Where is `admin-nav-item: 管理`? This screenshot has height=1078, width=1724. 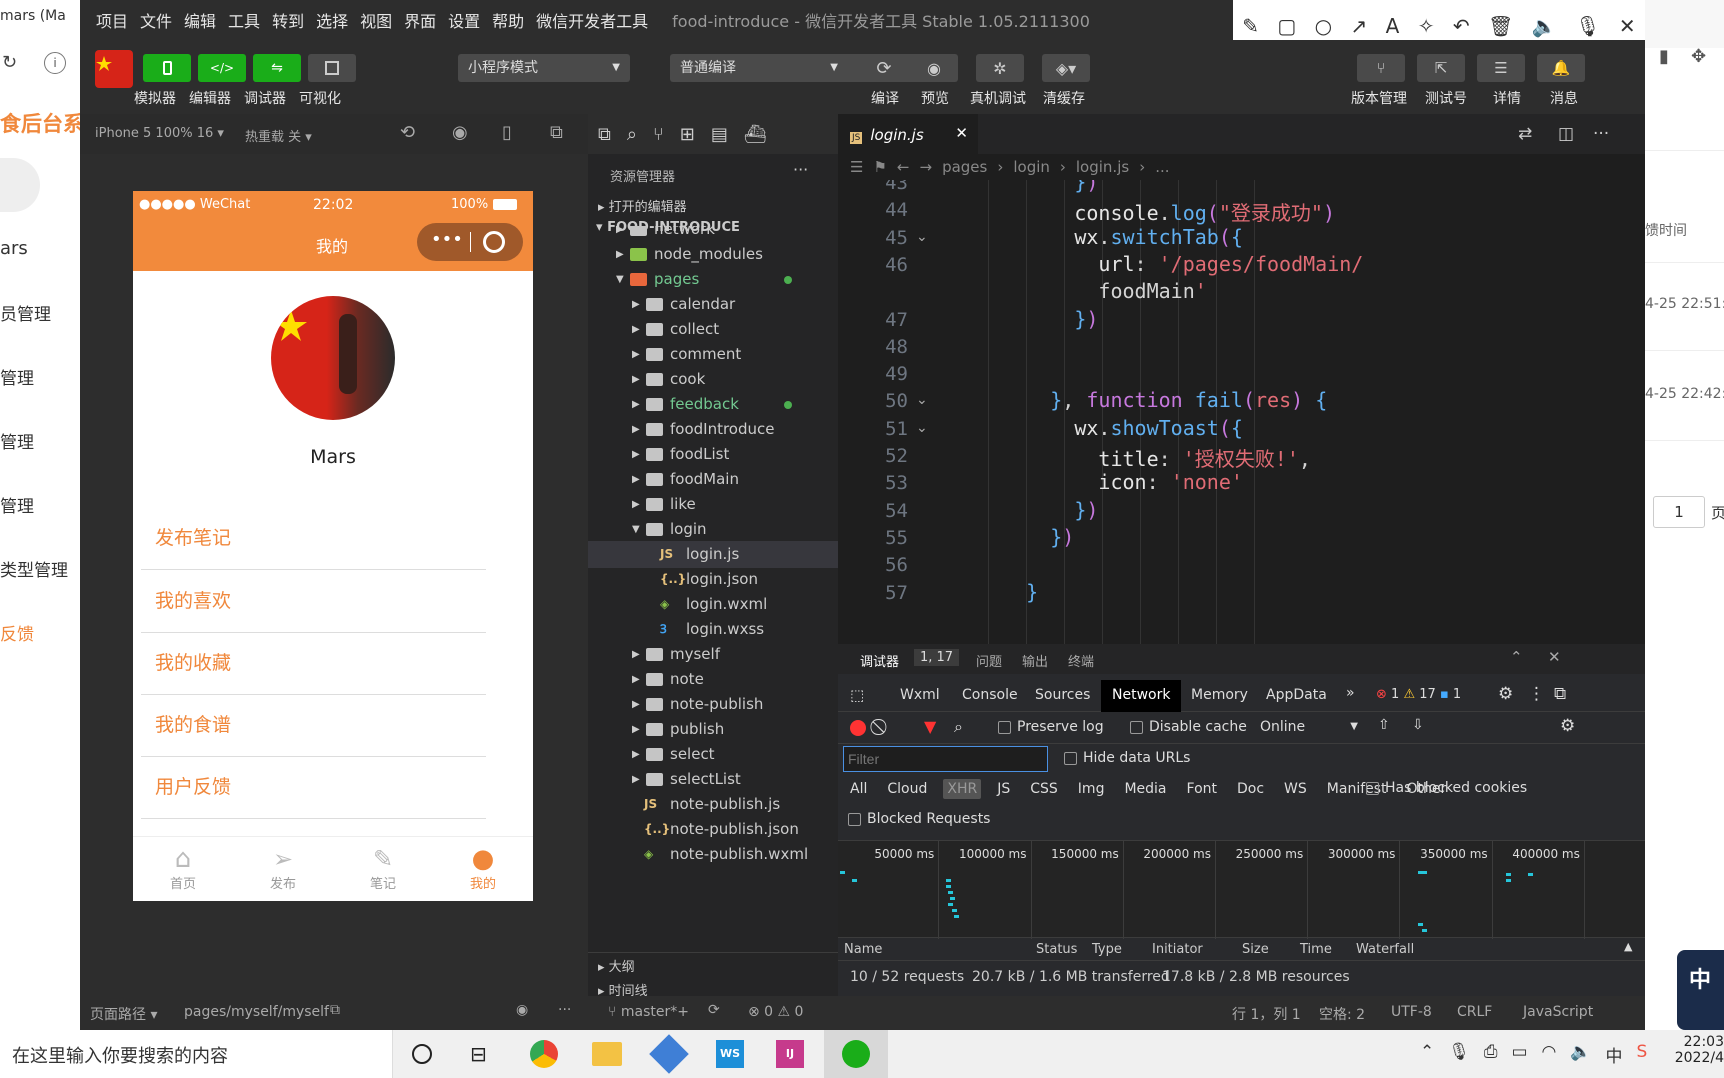 admin-nav-item: 管理 is located at coordinates (17, 504).